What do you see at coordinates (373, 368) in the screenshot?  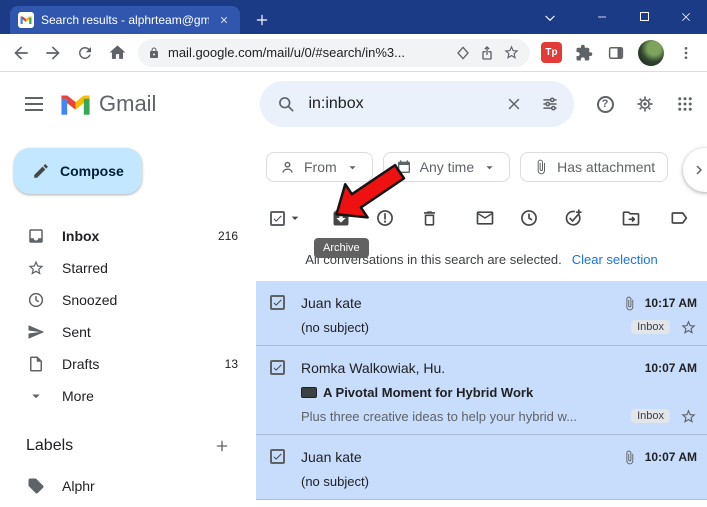 I see `email-sender: Romka Walkowiak, Hu.` at bounding box center [373, 368].